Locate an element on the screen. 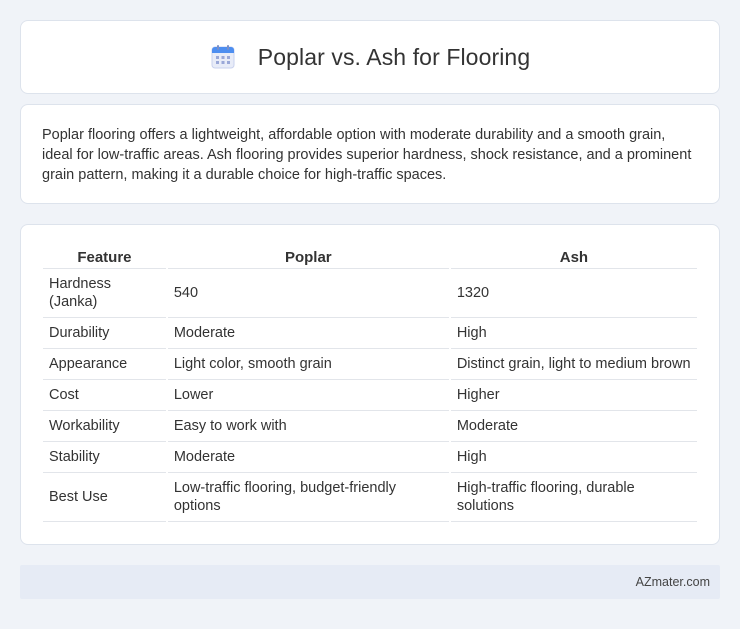  cell-feature: Durability is located at coordinates (104, 333).